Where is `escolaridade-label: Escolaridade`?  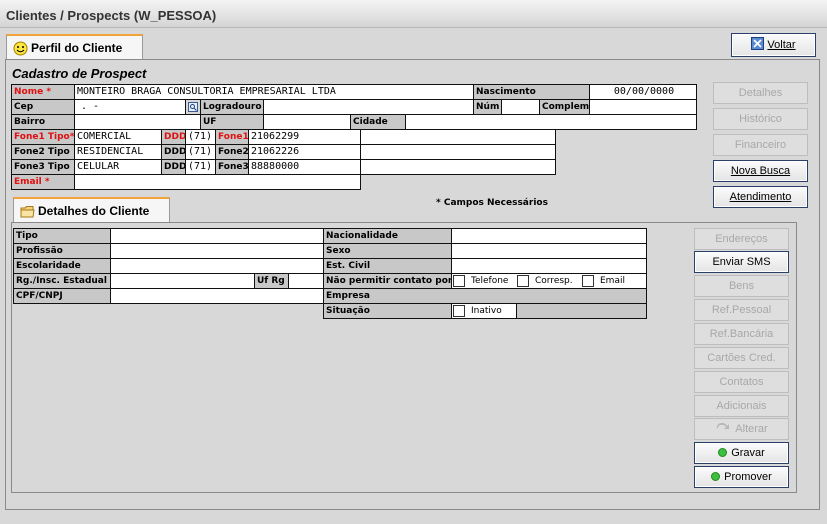 escolaridade-label: Escolaridade is located at coordinates (62, 266).